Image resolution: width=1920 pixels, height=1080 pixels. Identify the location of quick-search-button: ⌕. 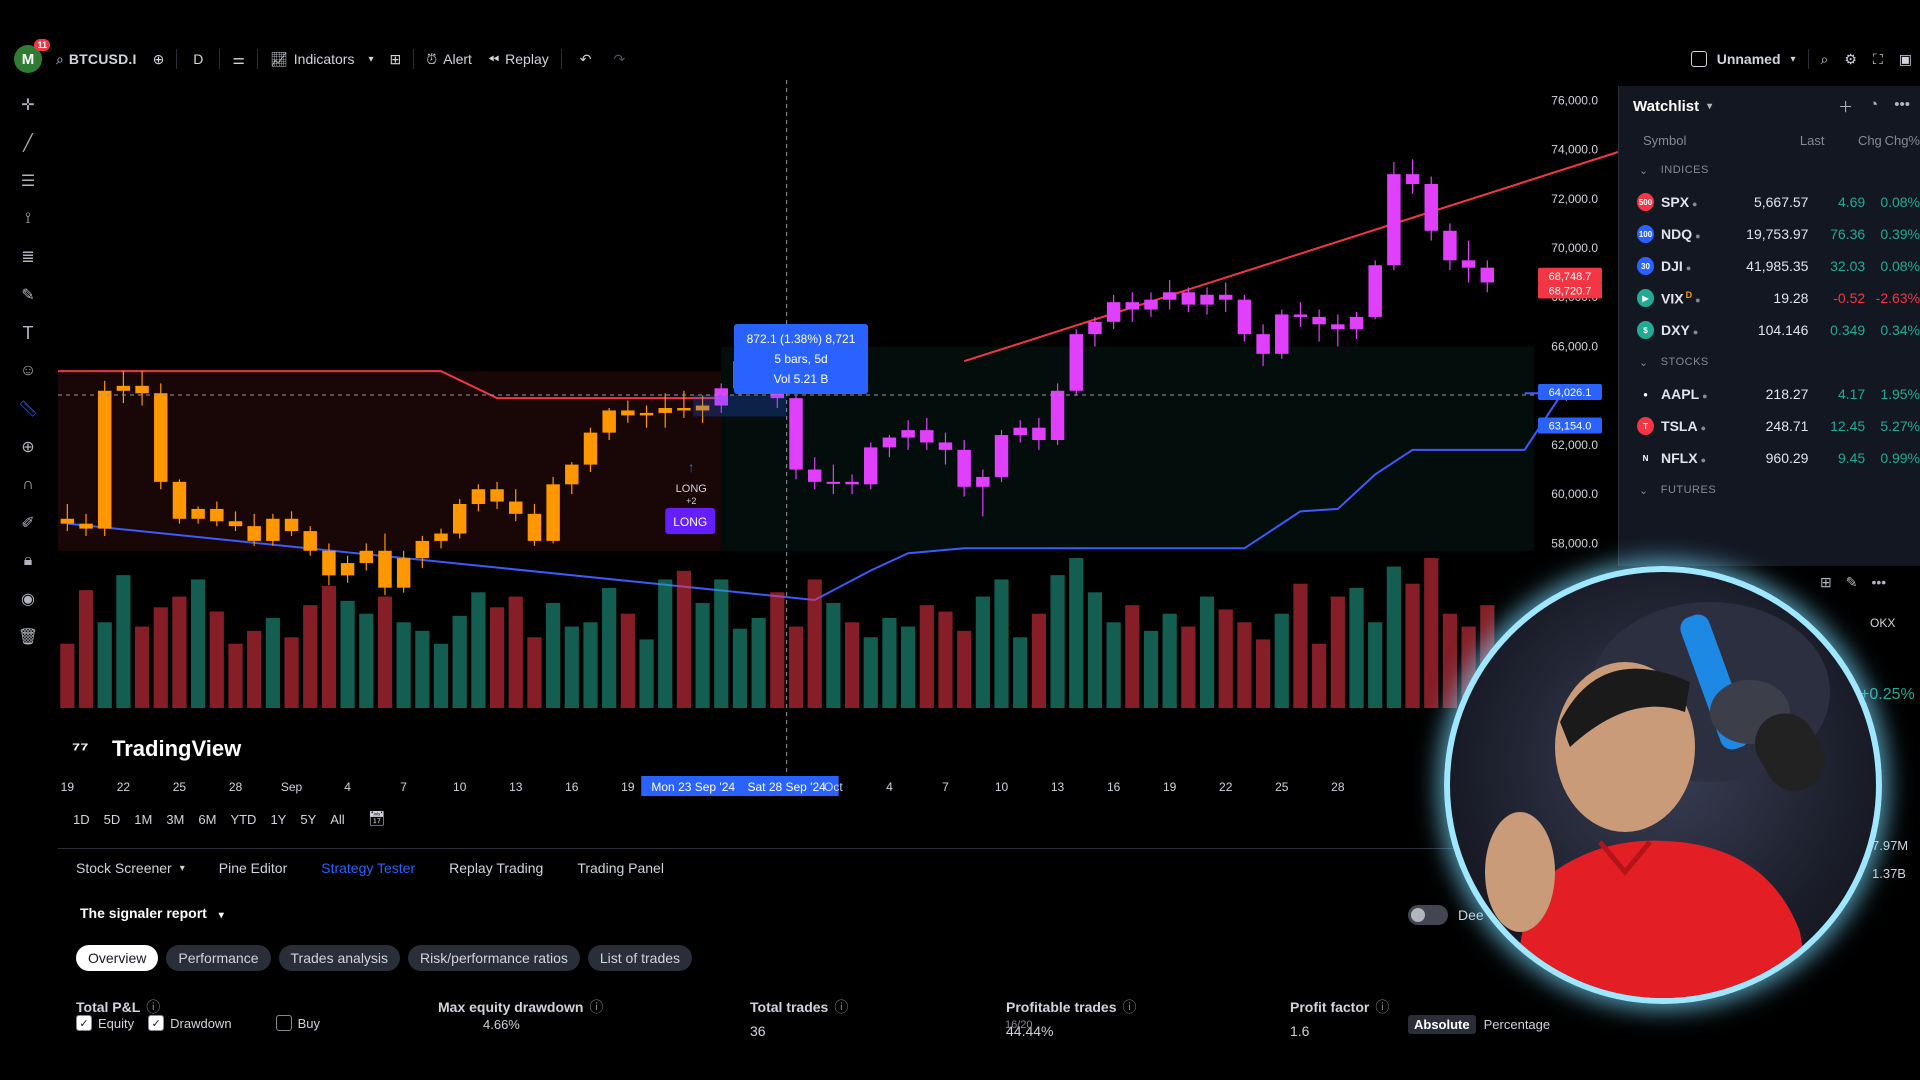
(1825, 59).